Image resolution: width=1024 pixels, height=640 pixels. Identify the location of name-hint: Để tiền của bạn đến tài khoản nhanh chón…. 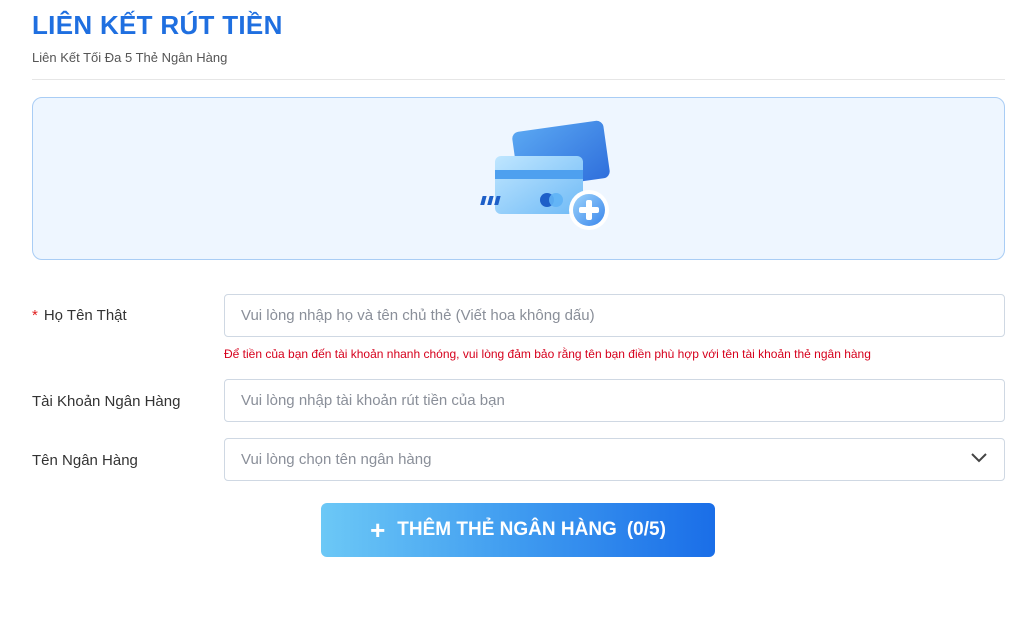
(547, 354).